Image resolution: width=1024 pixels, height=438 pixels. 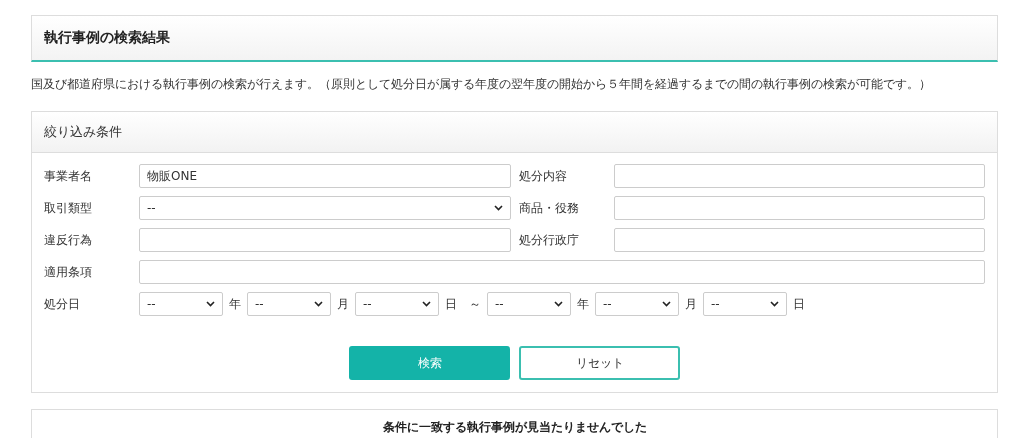 I want to click on input-field: 物販ONE, so click(x=325, y=176).